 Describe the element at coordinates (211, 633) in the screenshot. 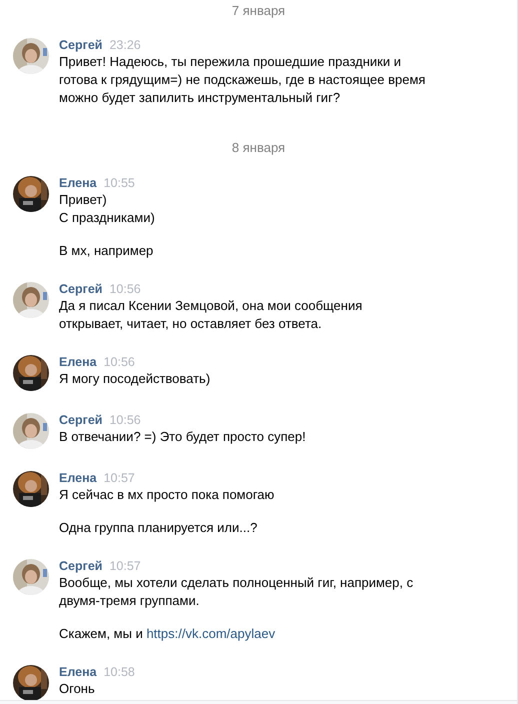

I see `link: https://vk.com/apylaev` at that location.